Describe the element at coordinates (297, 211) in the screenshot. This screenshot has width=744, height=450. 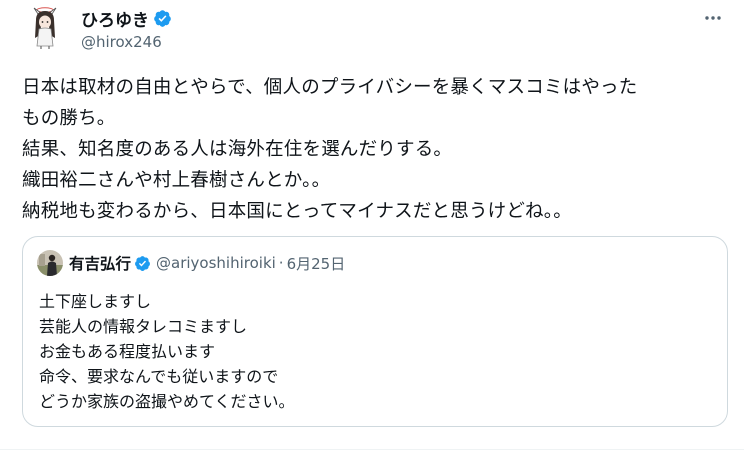
I see `tweet-text-line: 納税地も変わるから、日本国にとってマイナスだと思うけどね。。` at that location.